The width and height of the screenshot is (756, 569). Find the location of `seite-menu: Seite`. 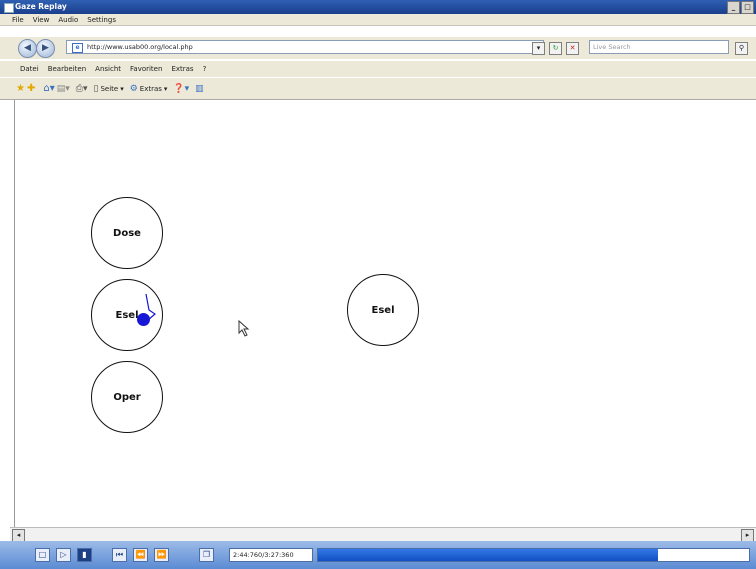

seite-menu: Seite is located at coordinates (109, 89).